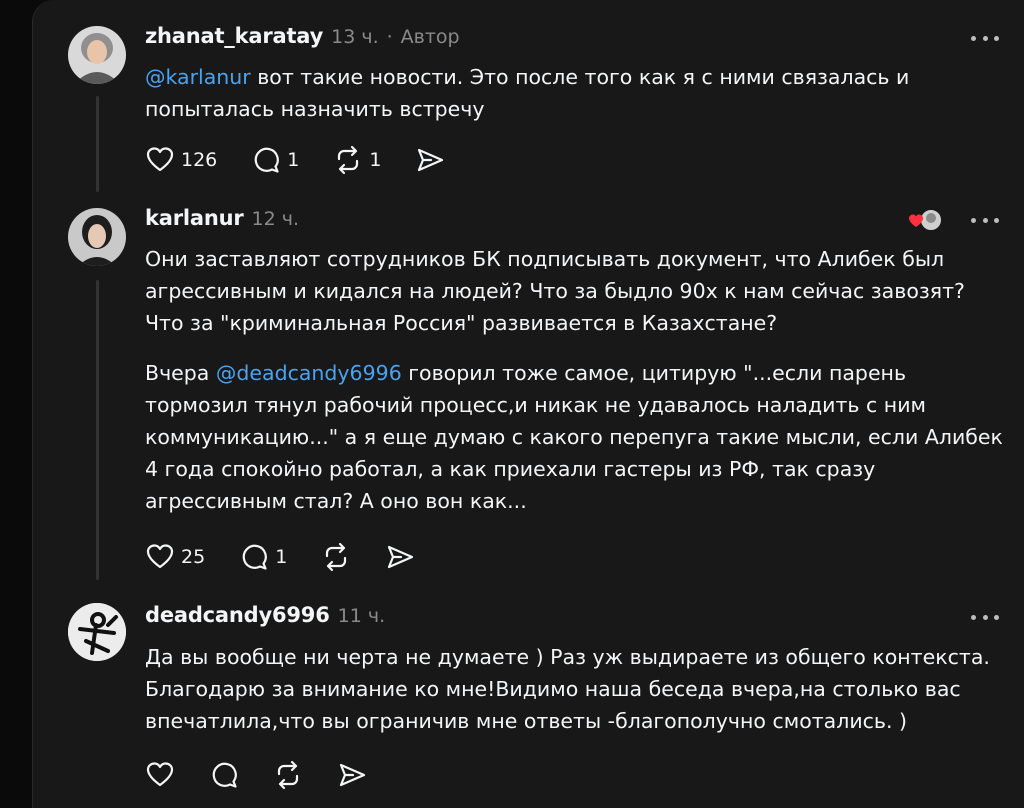 The image size is (1024, 808). What do you see at coordinates (194, 218) in the screenshot?
I see `username: karlanur` at bounding box center [194, 218].